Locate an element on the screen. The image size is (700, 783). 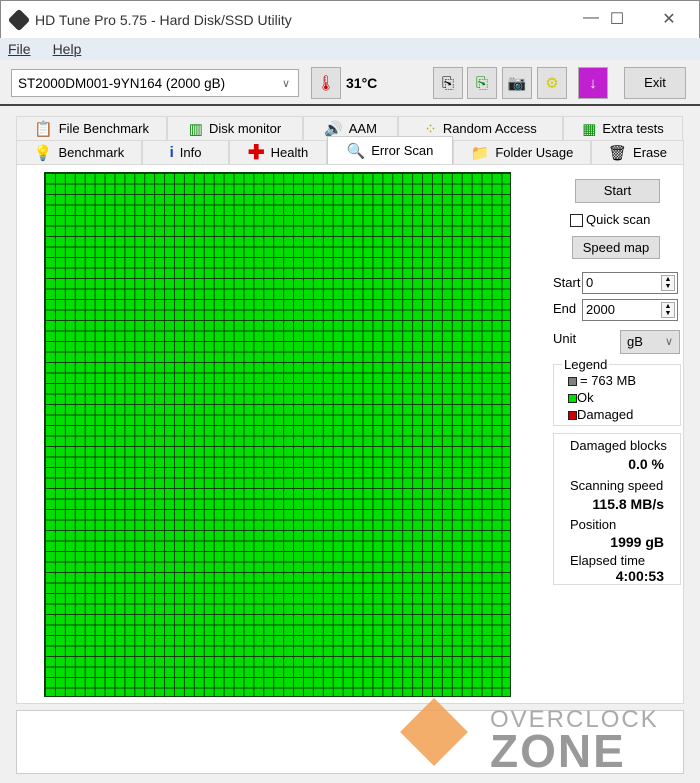
quick-scan-checkbox: Quick scan is located at coordinates (610, 220).